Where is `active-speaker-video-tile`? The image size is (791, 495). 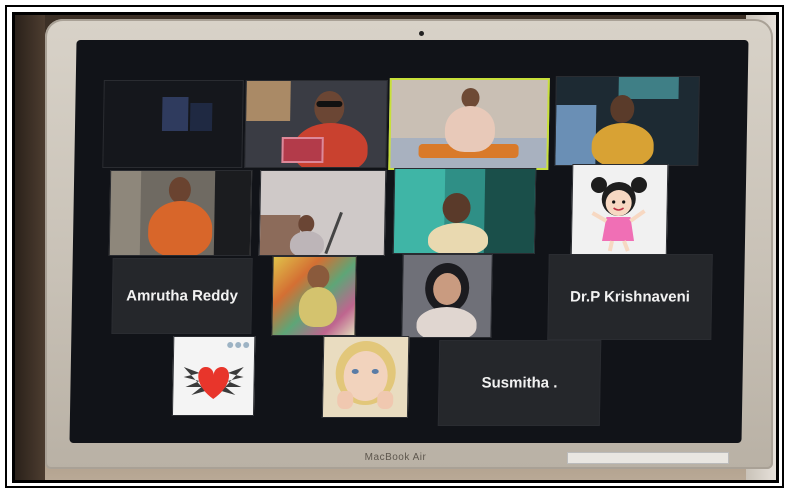 active-speaker-video-tile is located at coordinates (469, 124).